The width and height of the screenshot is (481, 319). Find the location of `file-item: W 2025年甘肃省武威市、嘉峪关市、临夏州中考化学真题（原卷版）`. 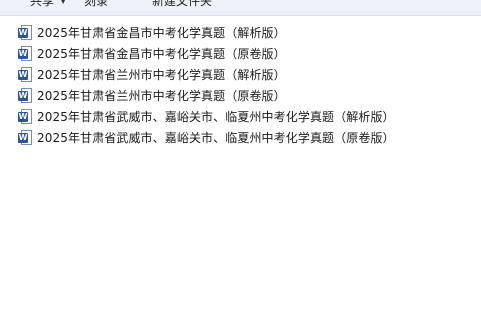

file-item: W 2025年甘肃省武威市、嘉峪关市、临夏州中考化学真题（原卷版） is located at coordinates (240, 137).